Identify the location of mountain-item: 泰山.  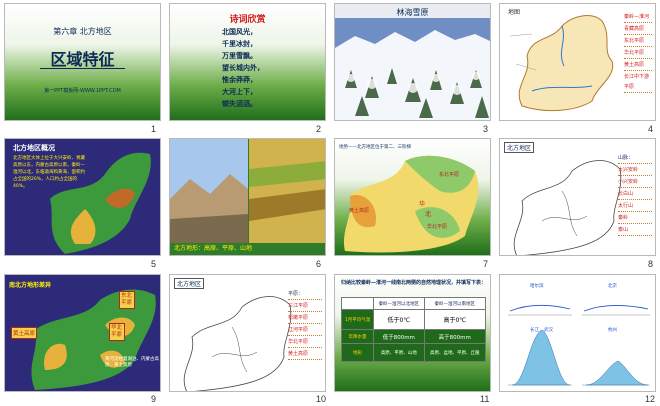
(635, 230).